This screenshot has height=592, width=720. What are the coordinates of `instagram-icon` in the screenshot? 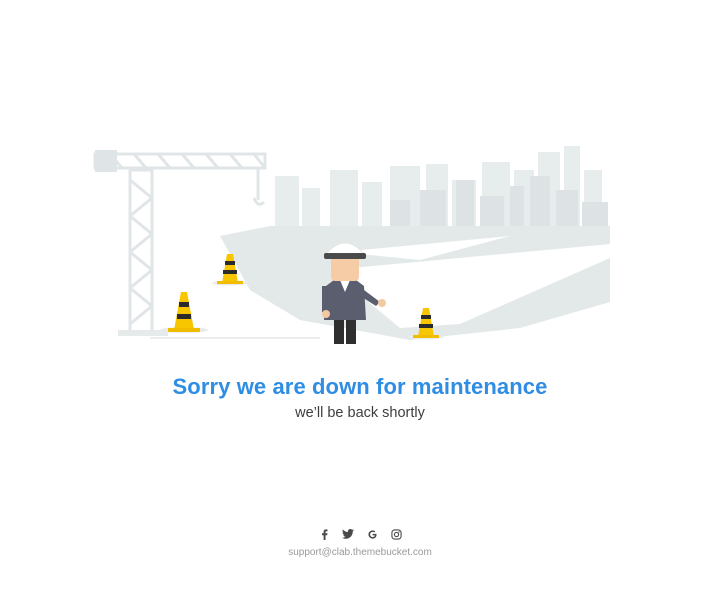 It's located at (396, 534).